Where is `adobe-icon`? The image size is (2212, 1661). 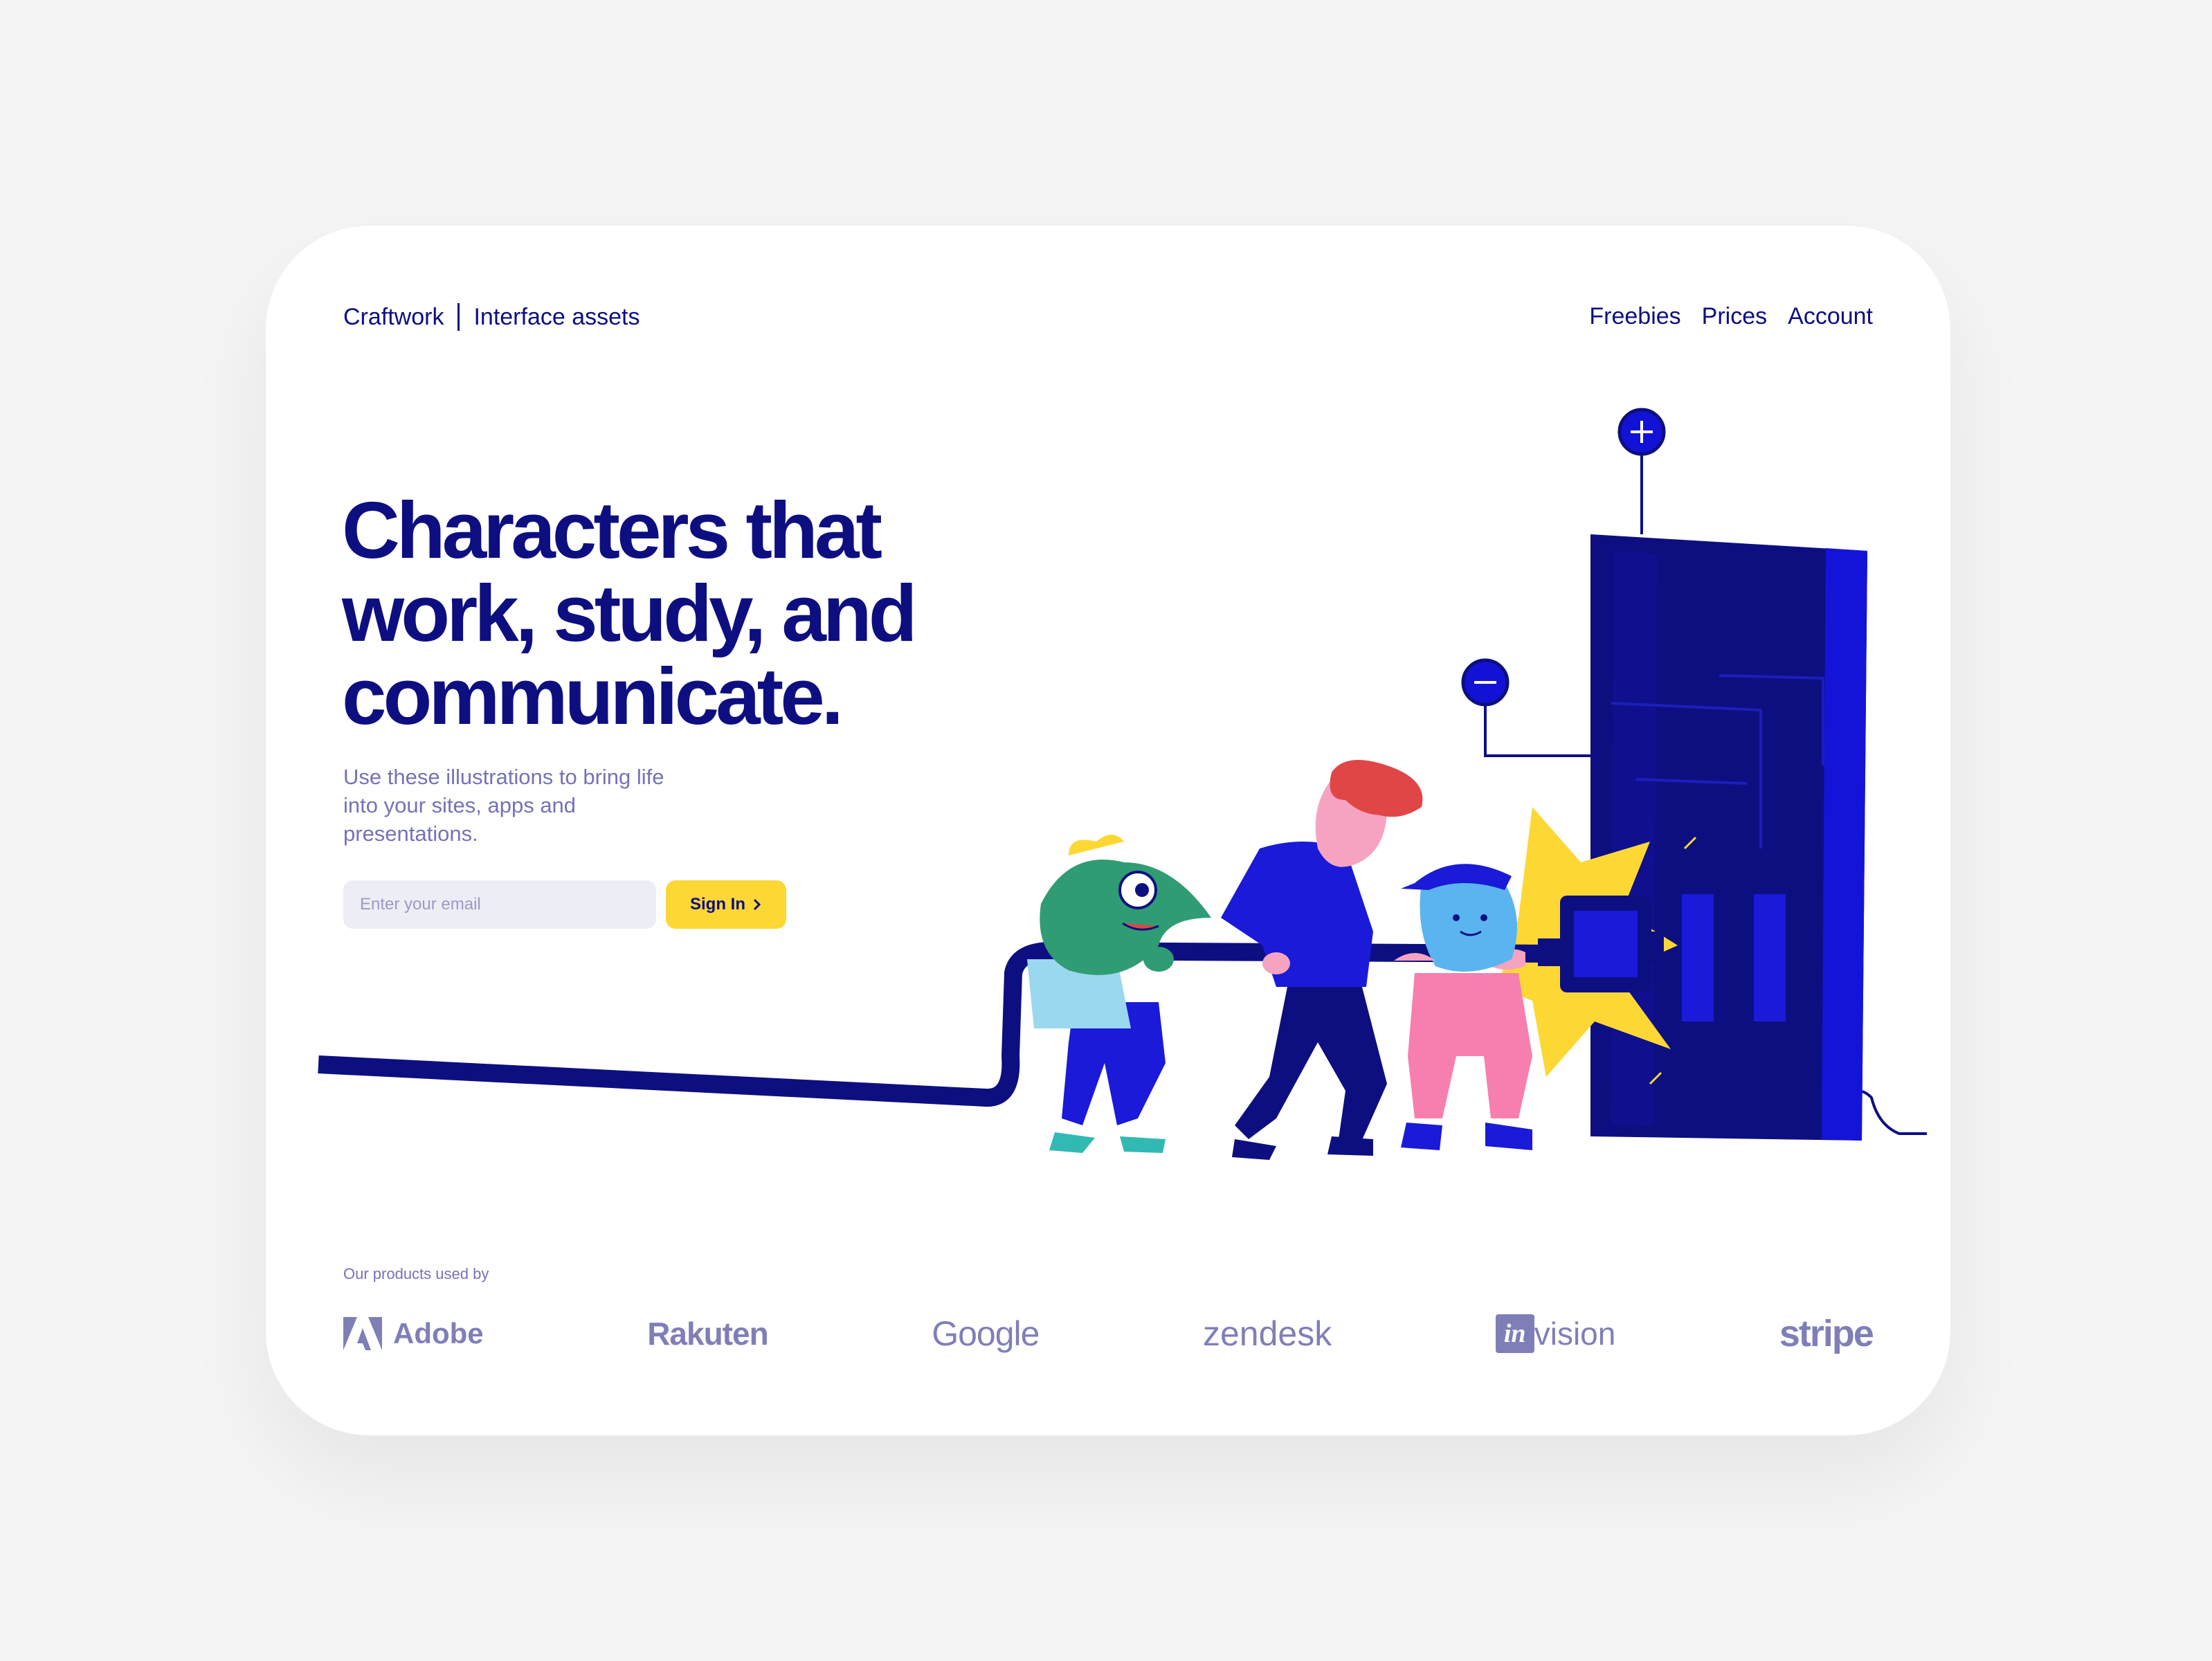
adobe-icon is located at coordinates (362, 1333).